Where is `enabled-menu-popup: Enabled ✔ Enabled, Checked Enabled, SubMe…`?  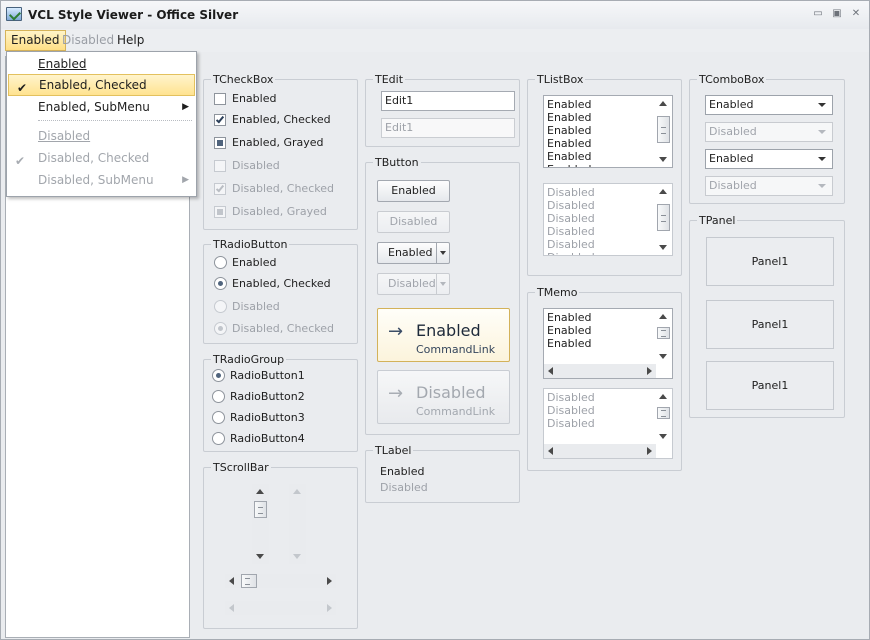
enabled-menu-popup: Enabled ✔ Enabled, Checked Enabled, SubMe… is located at coordinates (101, 124).